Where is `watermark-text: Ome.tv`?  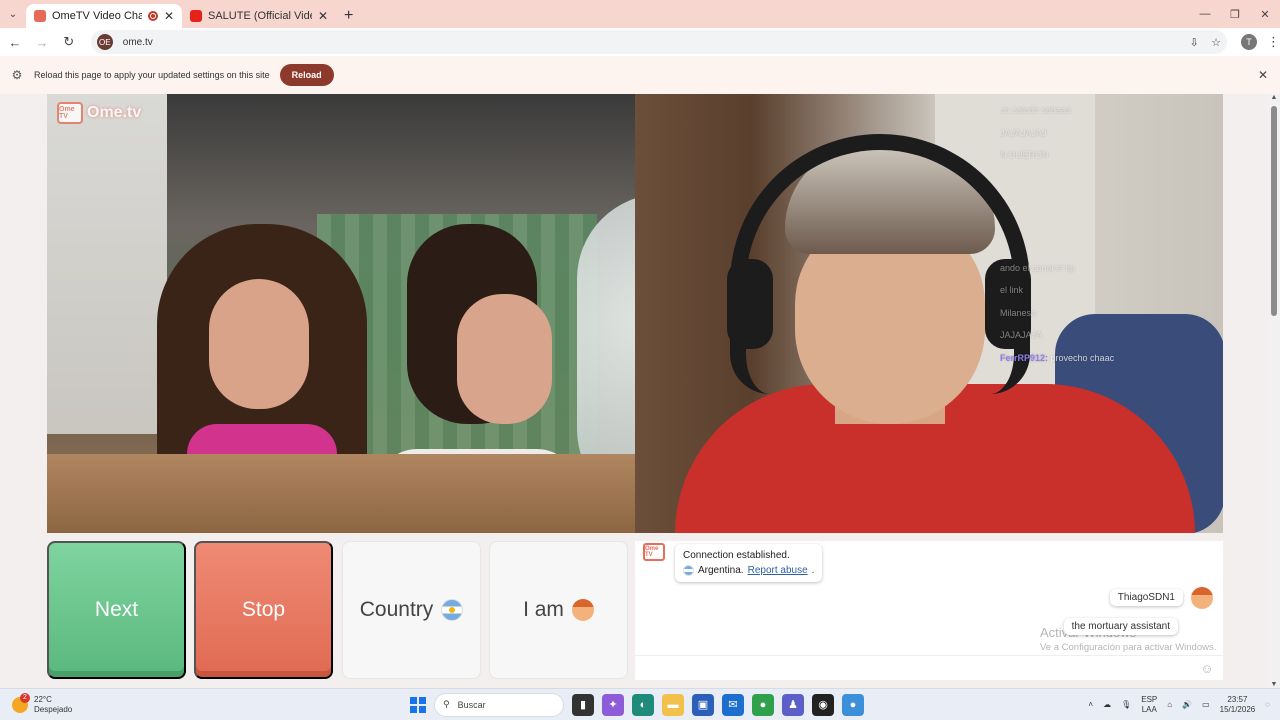
watermark-text: Ome.tv is located at coordinates (114, 112).